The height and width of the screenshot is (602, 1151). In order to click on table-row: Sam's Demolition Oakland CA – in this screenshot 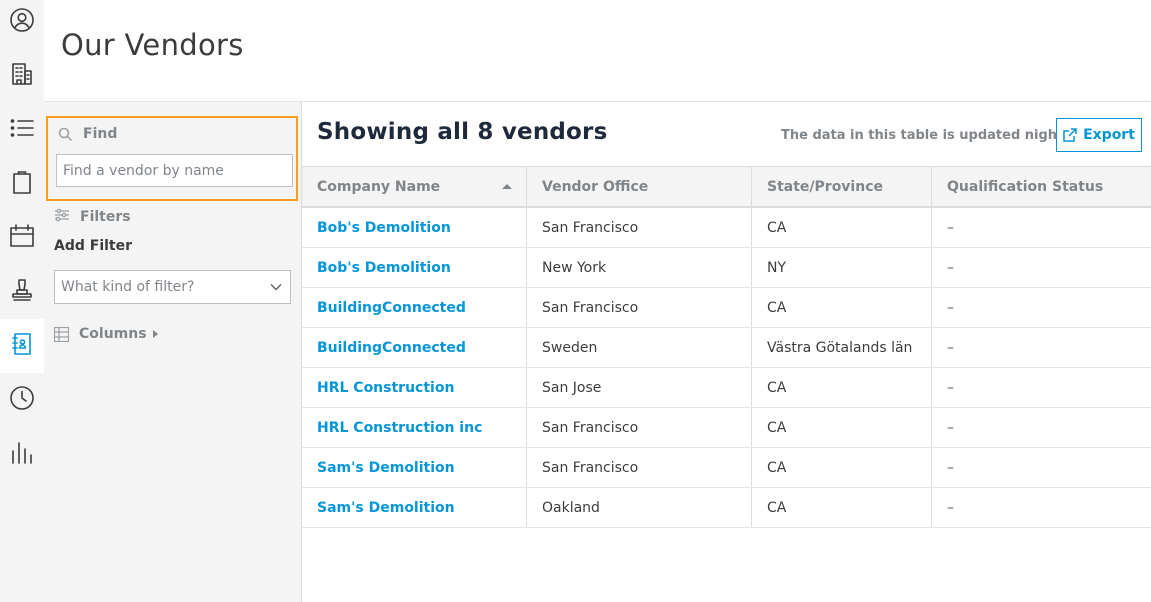, I will do `click(726, 508)`.